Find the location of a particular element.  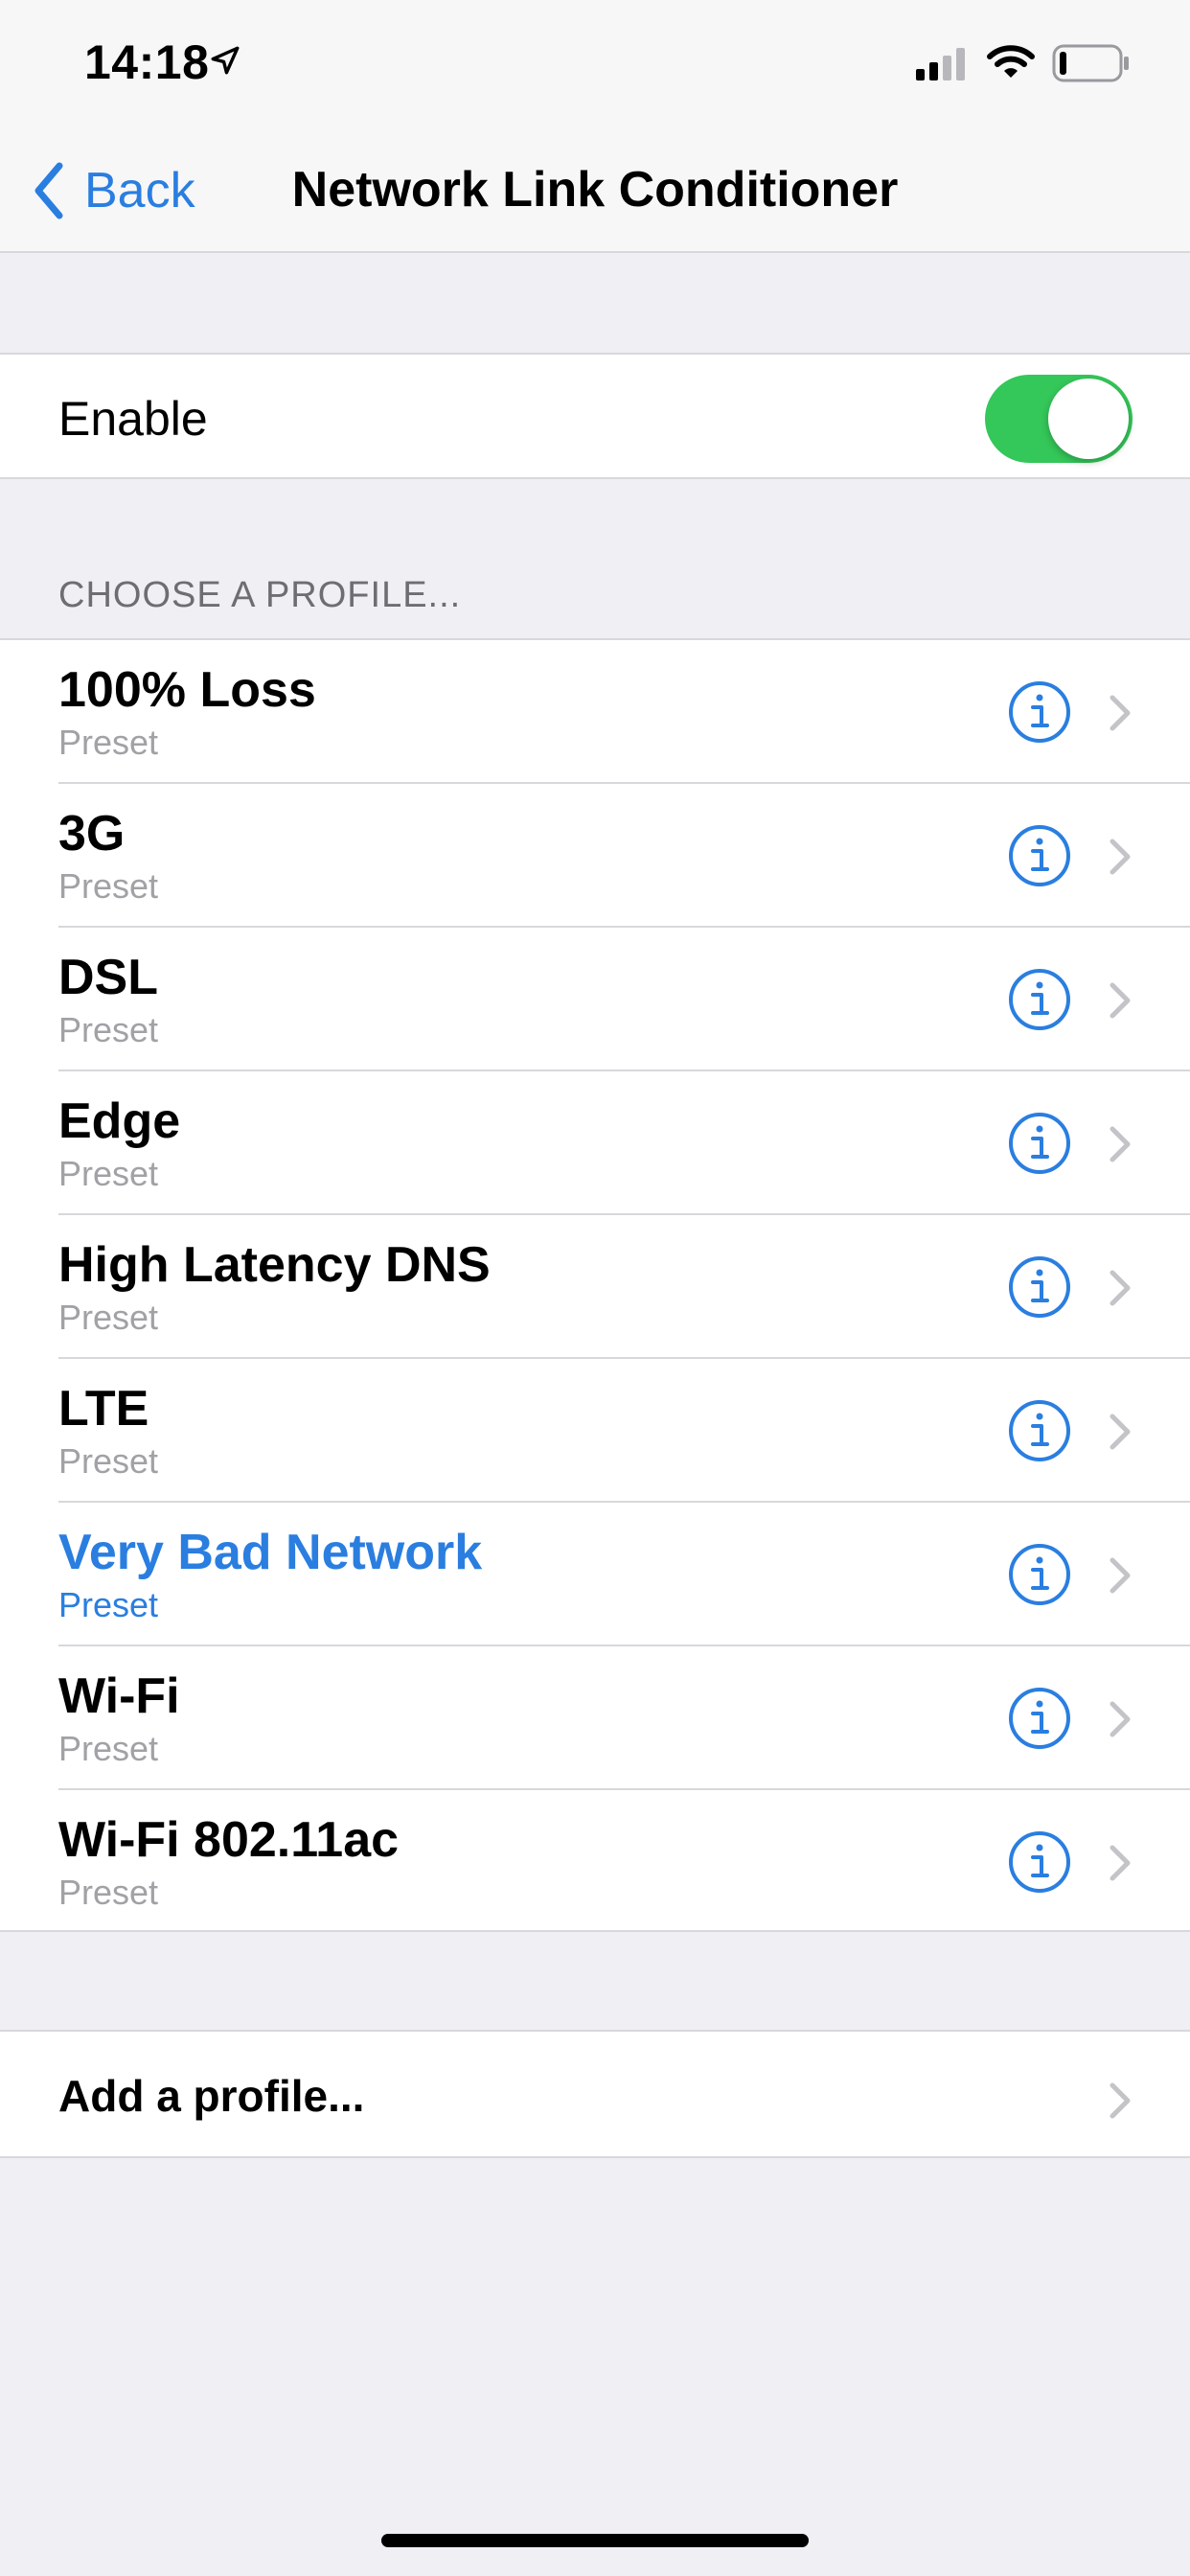

navigation-bar: Back Network Link Conditioner is located at coordinates (595, 189).